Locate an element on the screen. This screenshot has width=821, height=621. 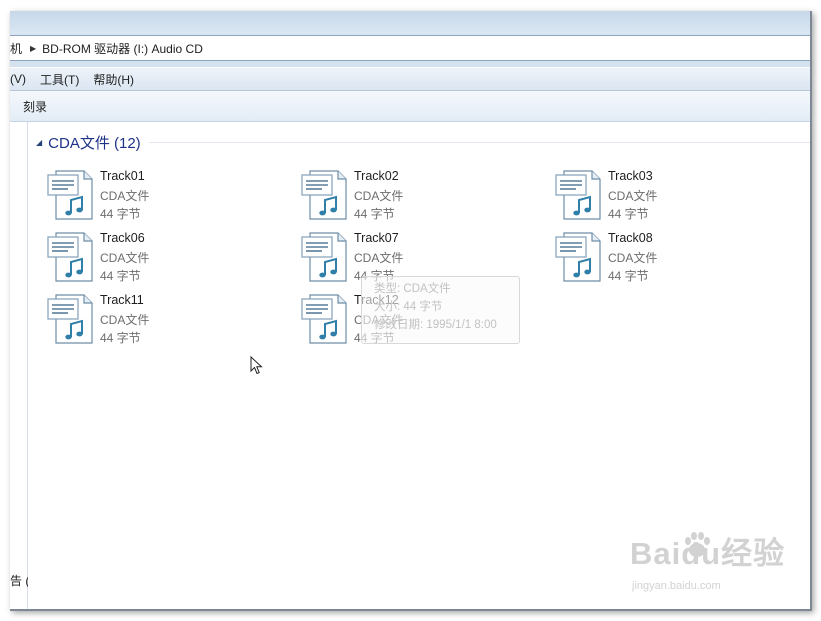
file-name: Track08 is located at coordinates (630, 238).